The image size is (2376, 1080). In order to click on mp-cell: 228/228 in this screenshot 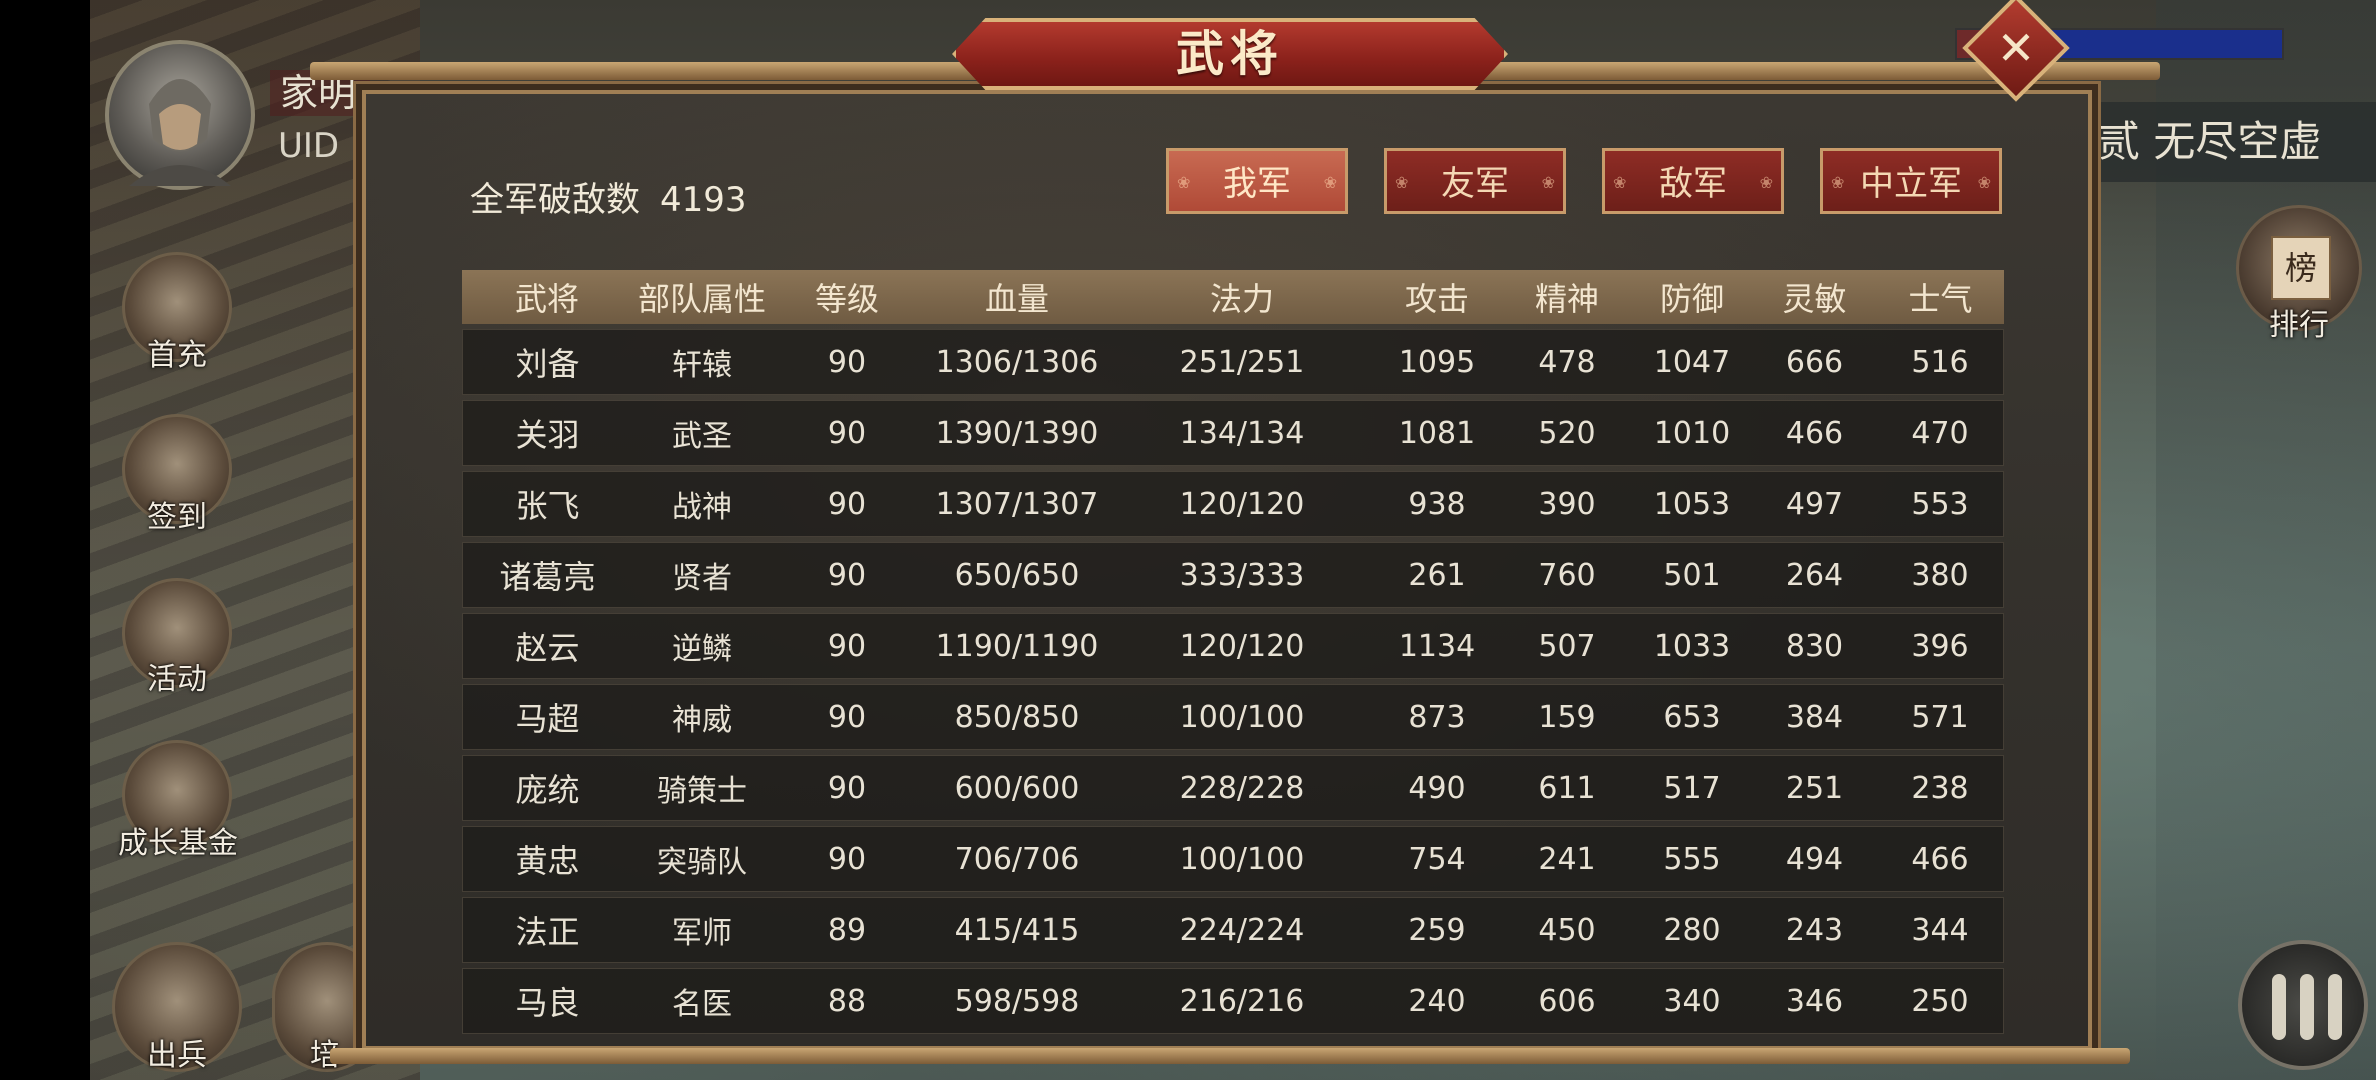, I will do `click(1242, 788)`.